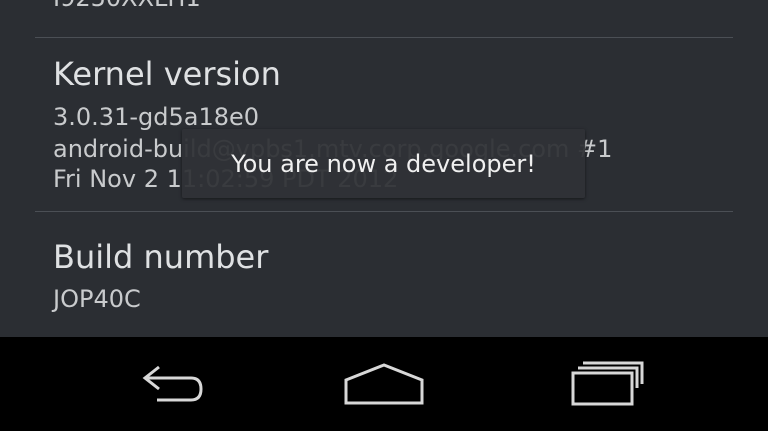  What do you see at coordinates (97, 299) in the screenshot?
I see `build-number-value: JOP40C` at bounding box center [97, 299].